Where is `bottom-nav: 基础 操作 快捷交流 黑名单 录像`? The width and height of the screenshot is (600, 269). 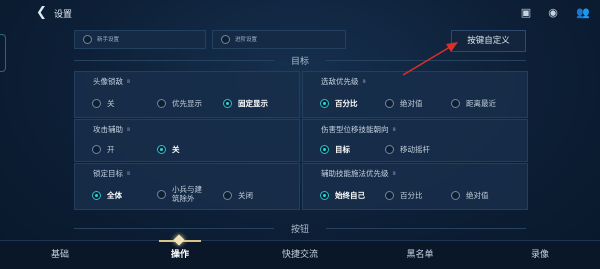 bottom-nav: 基础 操作 快捷交流 黑名单 录像 is located at coordinates (300, 254).